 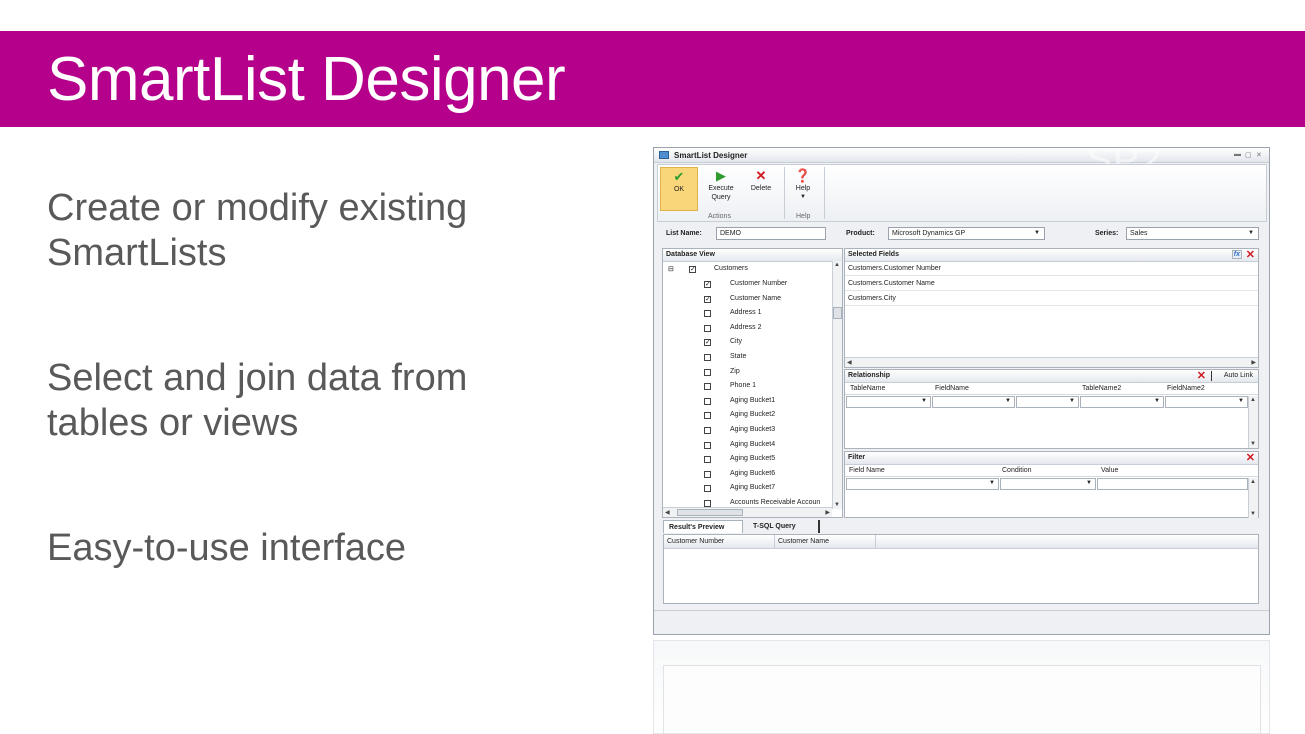 I want to click on tab-results-preview: Result's Preview, so click(x=703, y=526).